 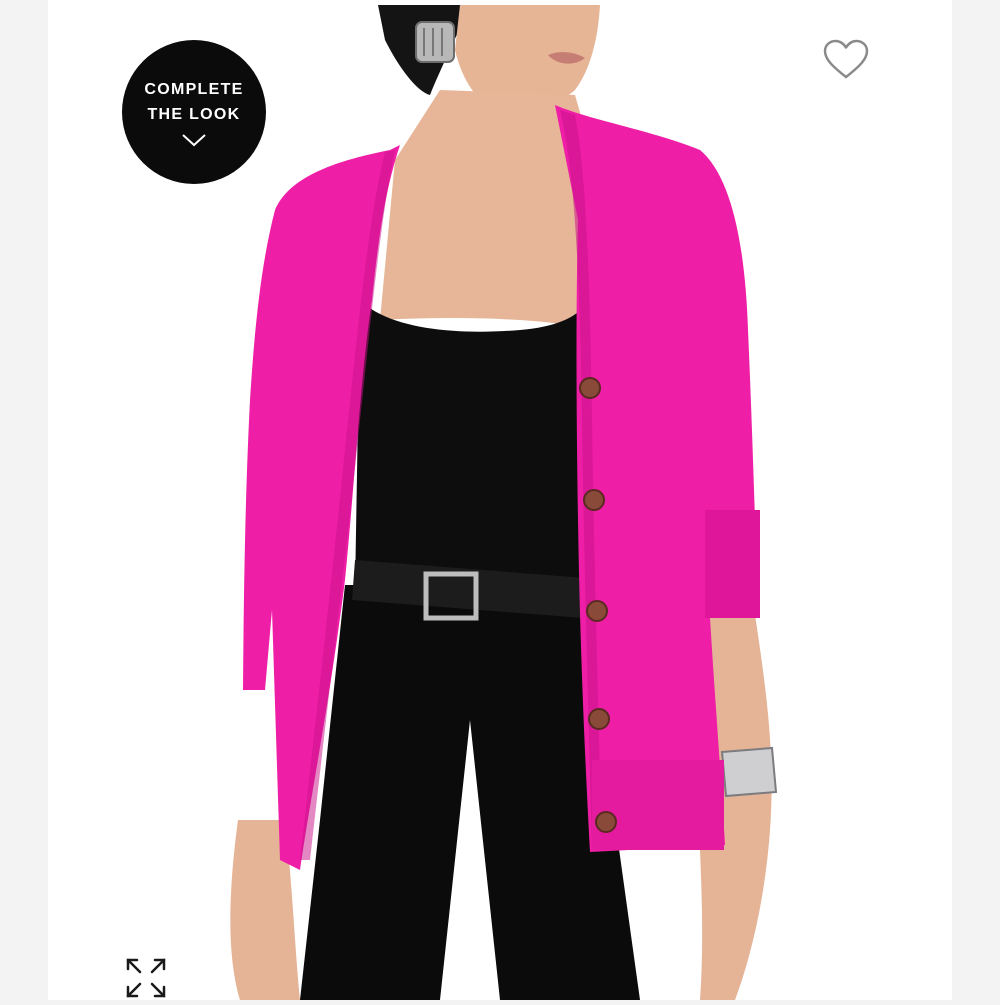 What do you see at coordinates (470, 445) in the screenshot?
I see `black-tank` at bounding box center [470, 445].